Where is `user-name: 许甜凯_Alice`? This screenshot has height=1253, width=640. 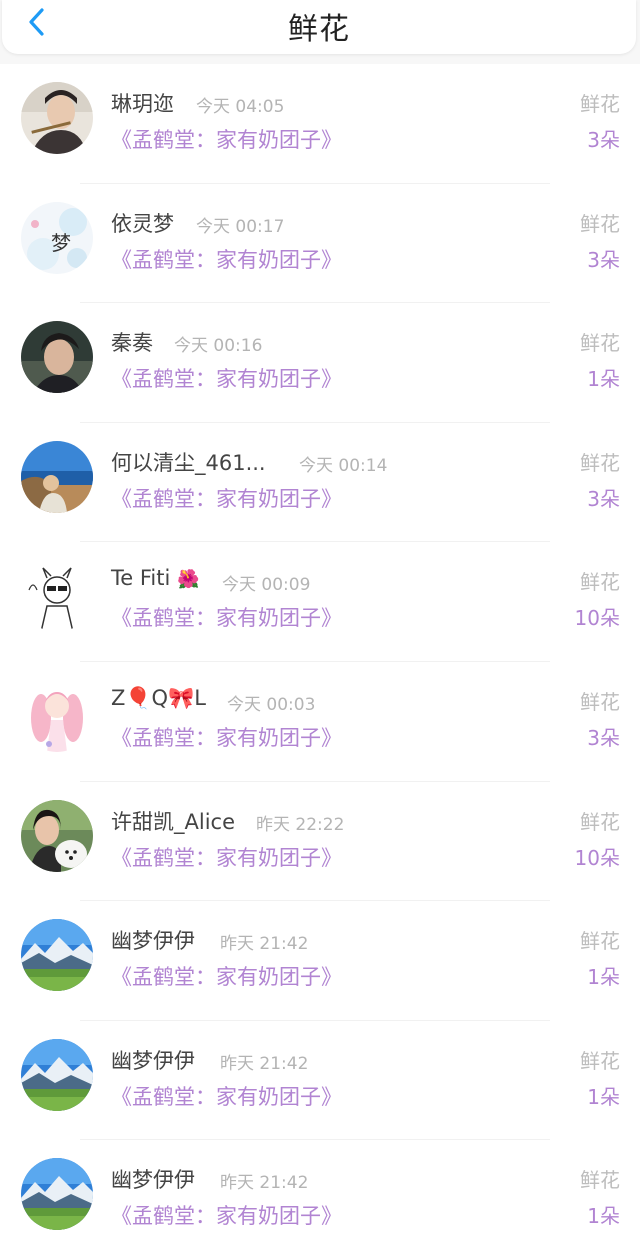
user-name: 许甜凯_Alice is located at coordinates (173, 821).